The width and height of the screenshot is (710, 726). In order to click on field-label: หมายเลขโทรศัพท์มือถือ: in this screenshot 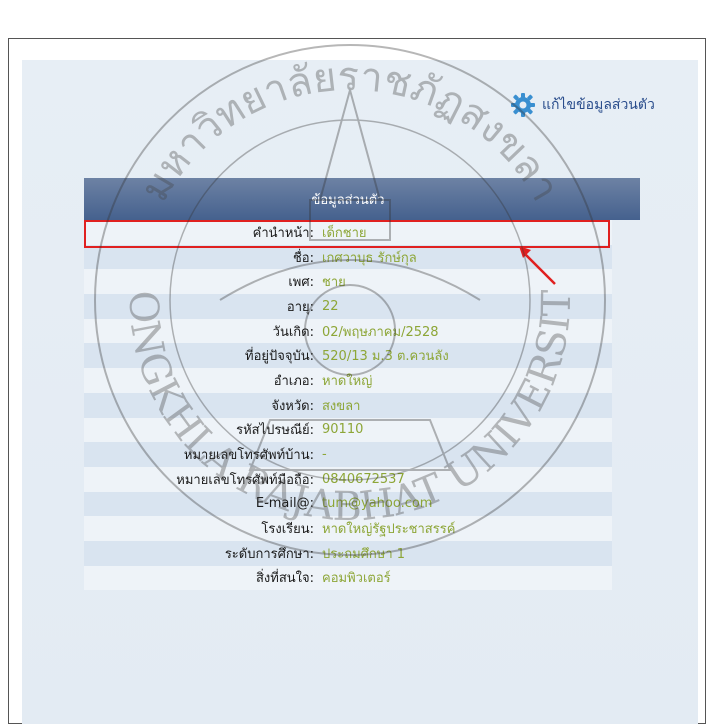, I will do `click(245, 480)`.